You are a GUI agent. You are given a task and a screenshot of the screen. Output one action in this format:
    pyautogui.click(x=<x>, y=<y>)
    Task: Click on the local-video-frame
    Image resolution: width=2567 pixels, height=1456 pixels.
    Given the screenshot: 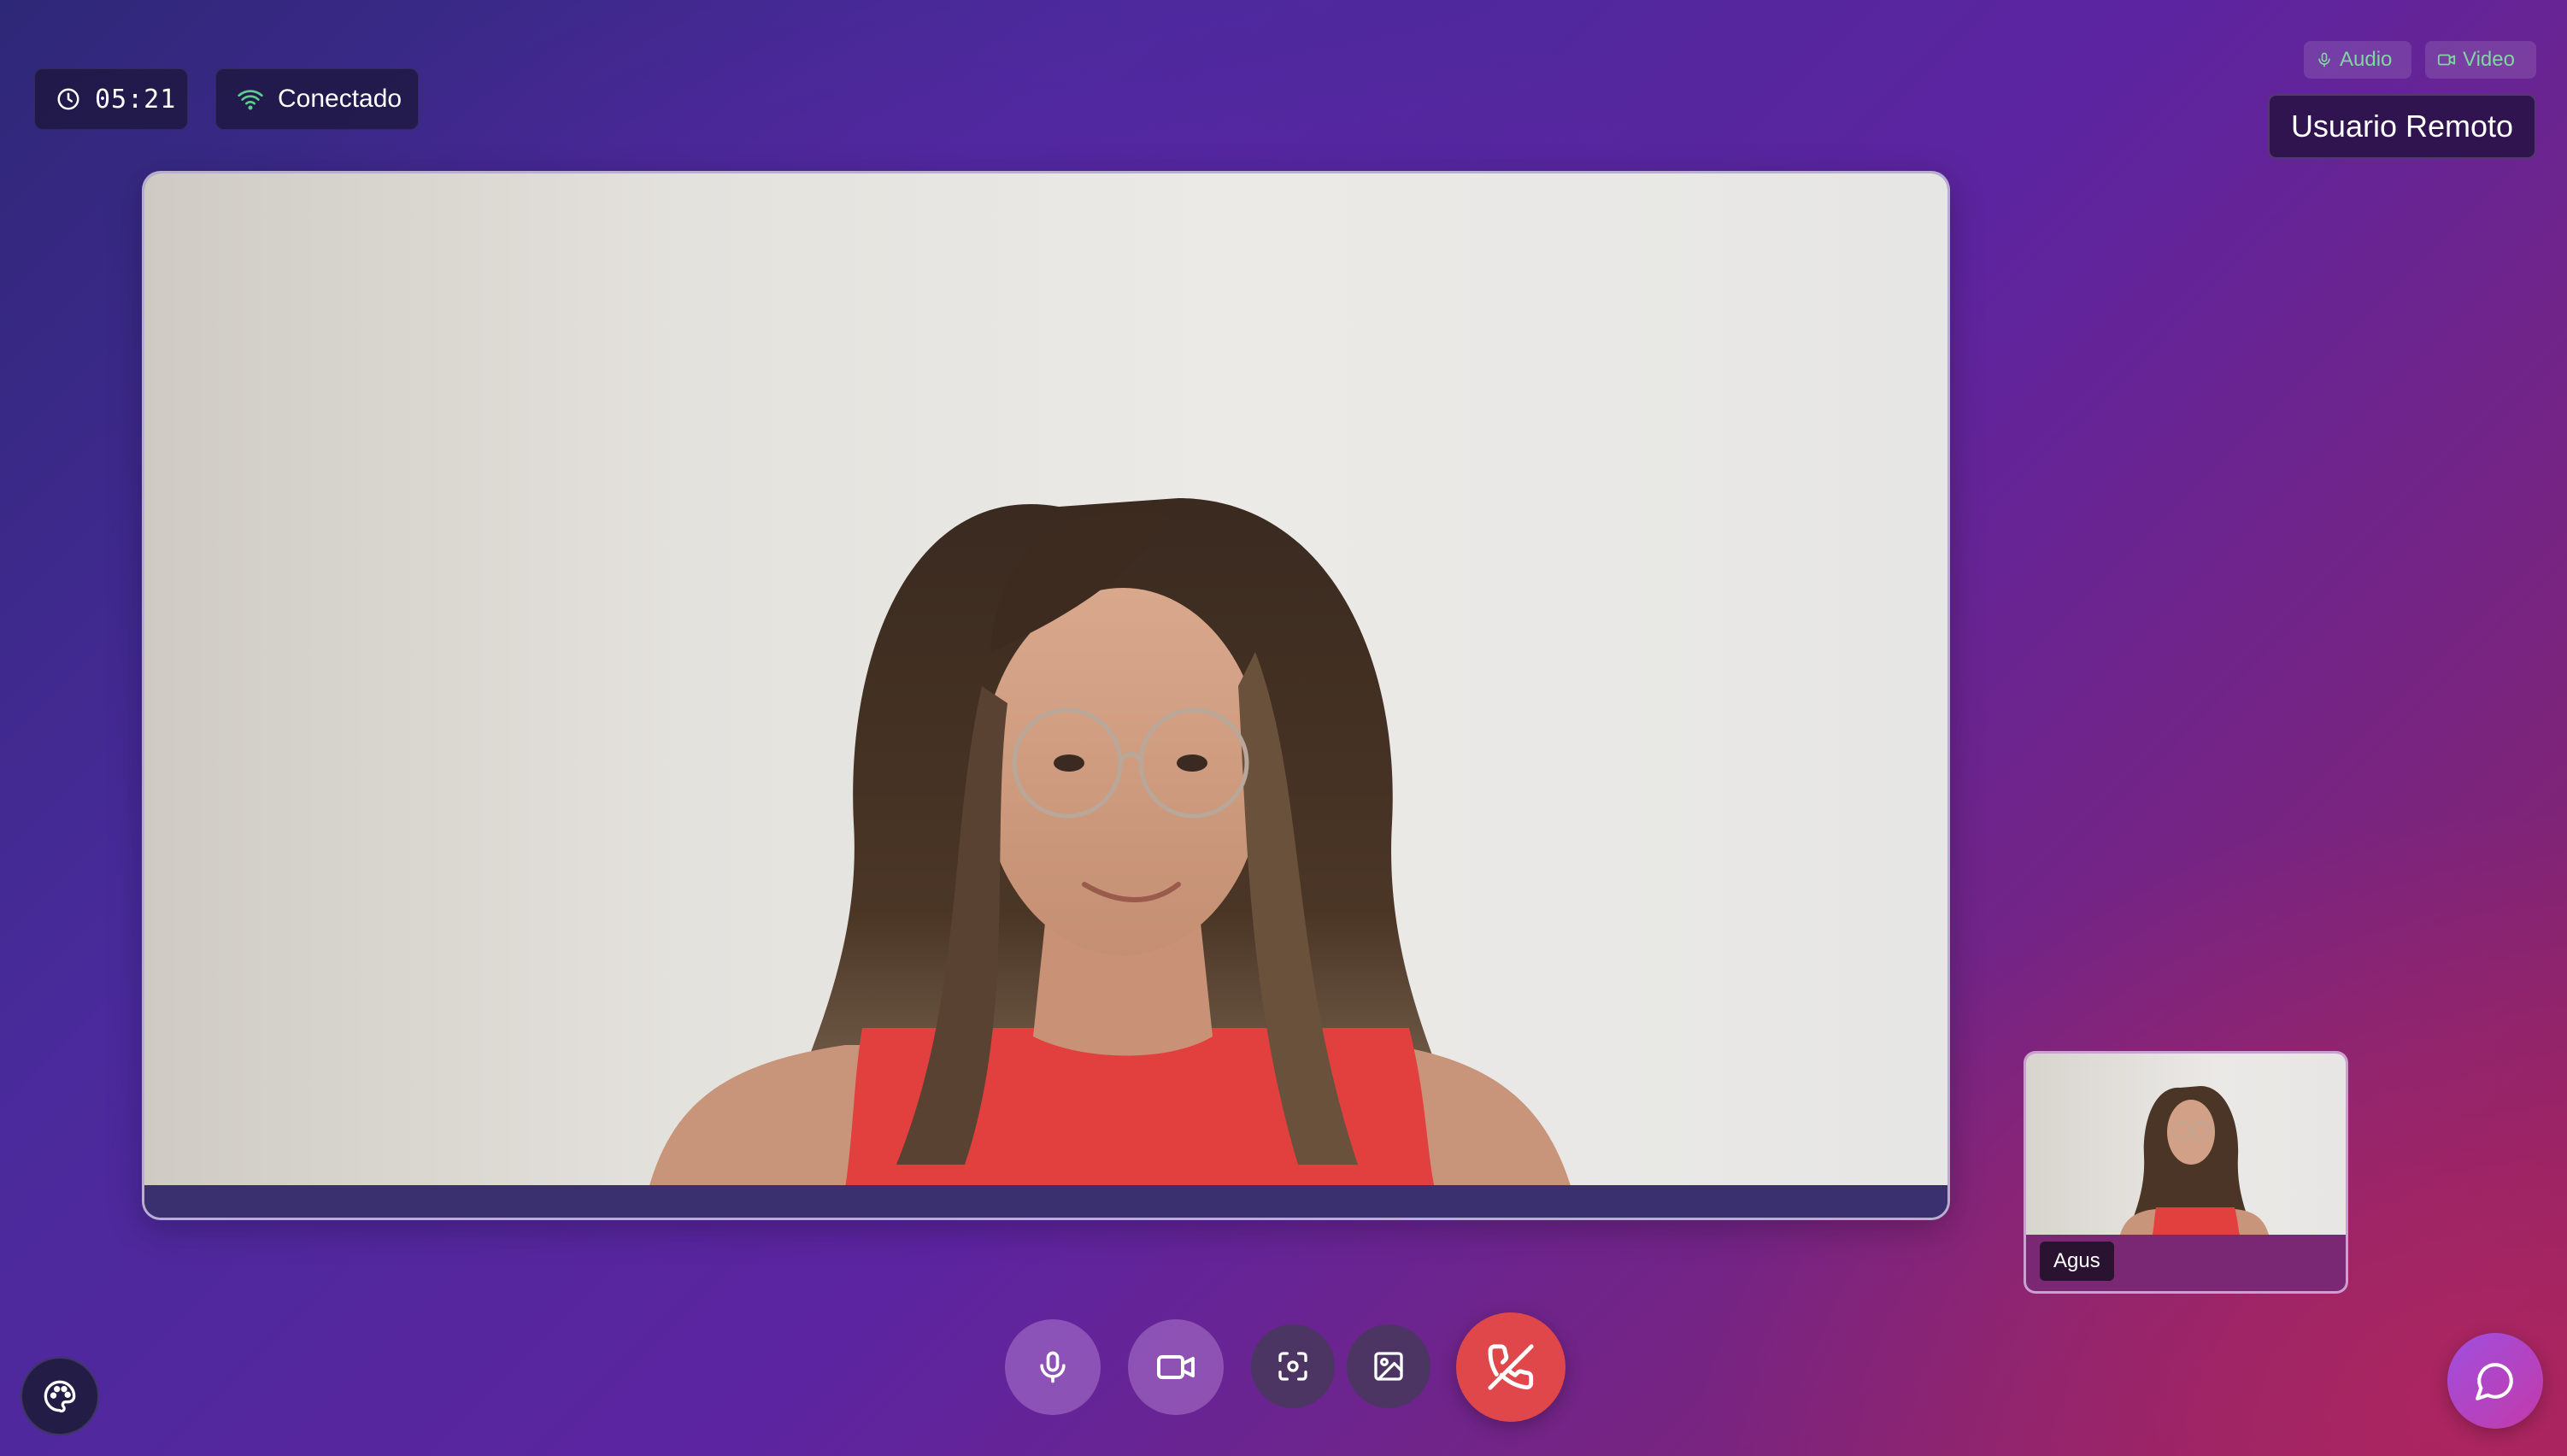 What is the action you would take?
    pyautogui.click(x=2186, y=1145)
    